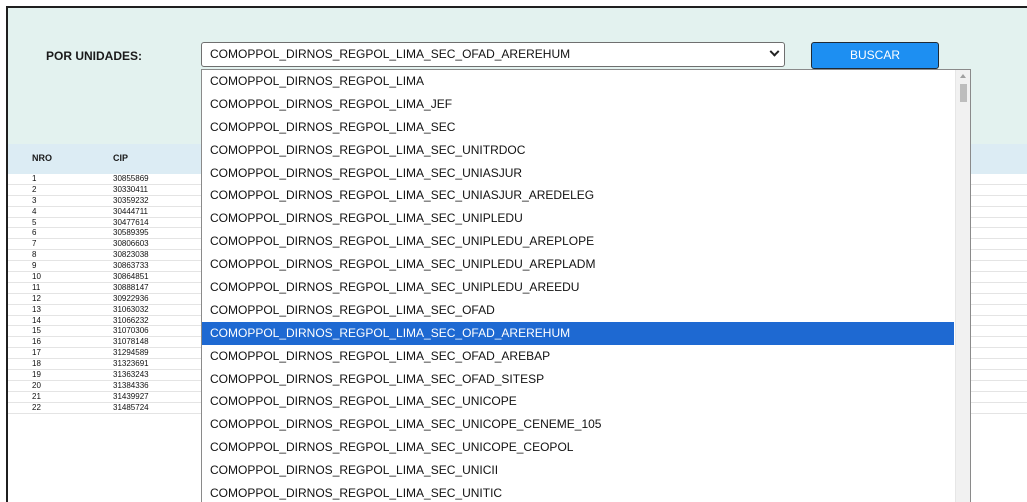 This screenshot has height=502, width=1027. Describe the element at coordinates (34, 222) in the screenshot. I see `row-nro: 5` at that location.